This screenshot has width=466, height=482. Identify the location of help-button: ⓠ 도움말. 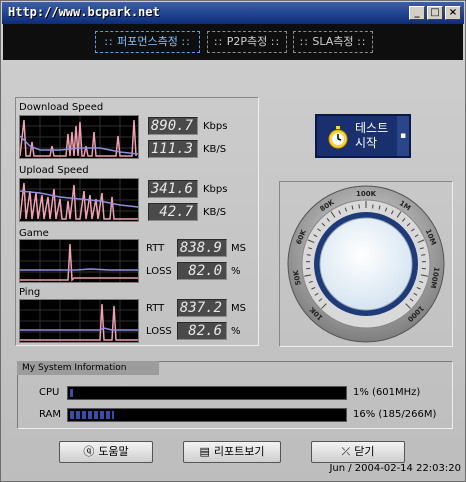
(106, 452).